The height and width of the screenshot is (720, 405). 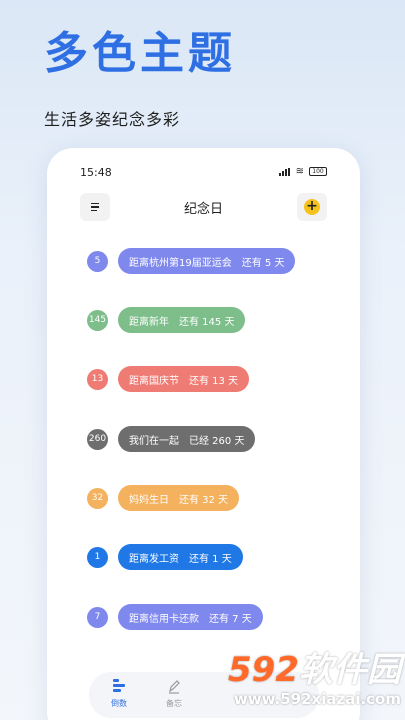 I want to click on watermark-text: 软件园, so click(x=350, y=670).